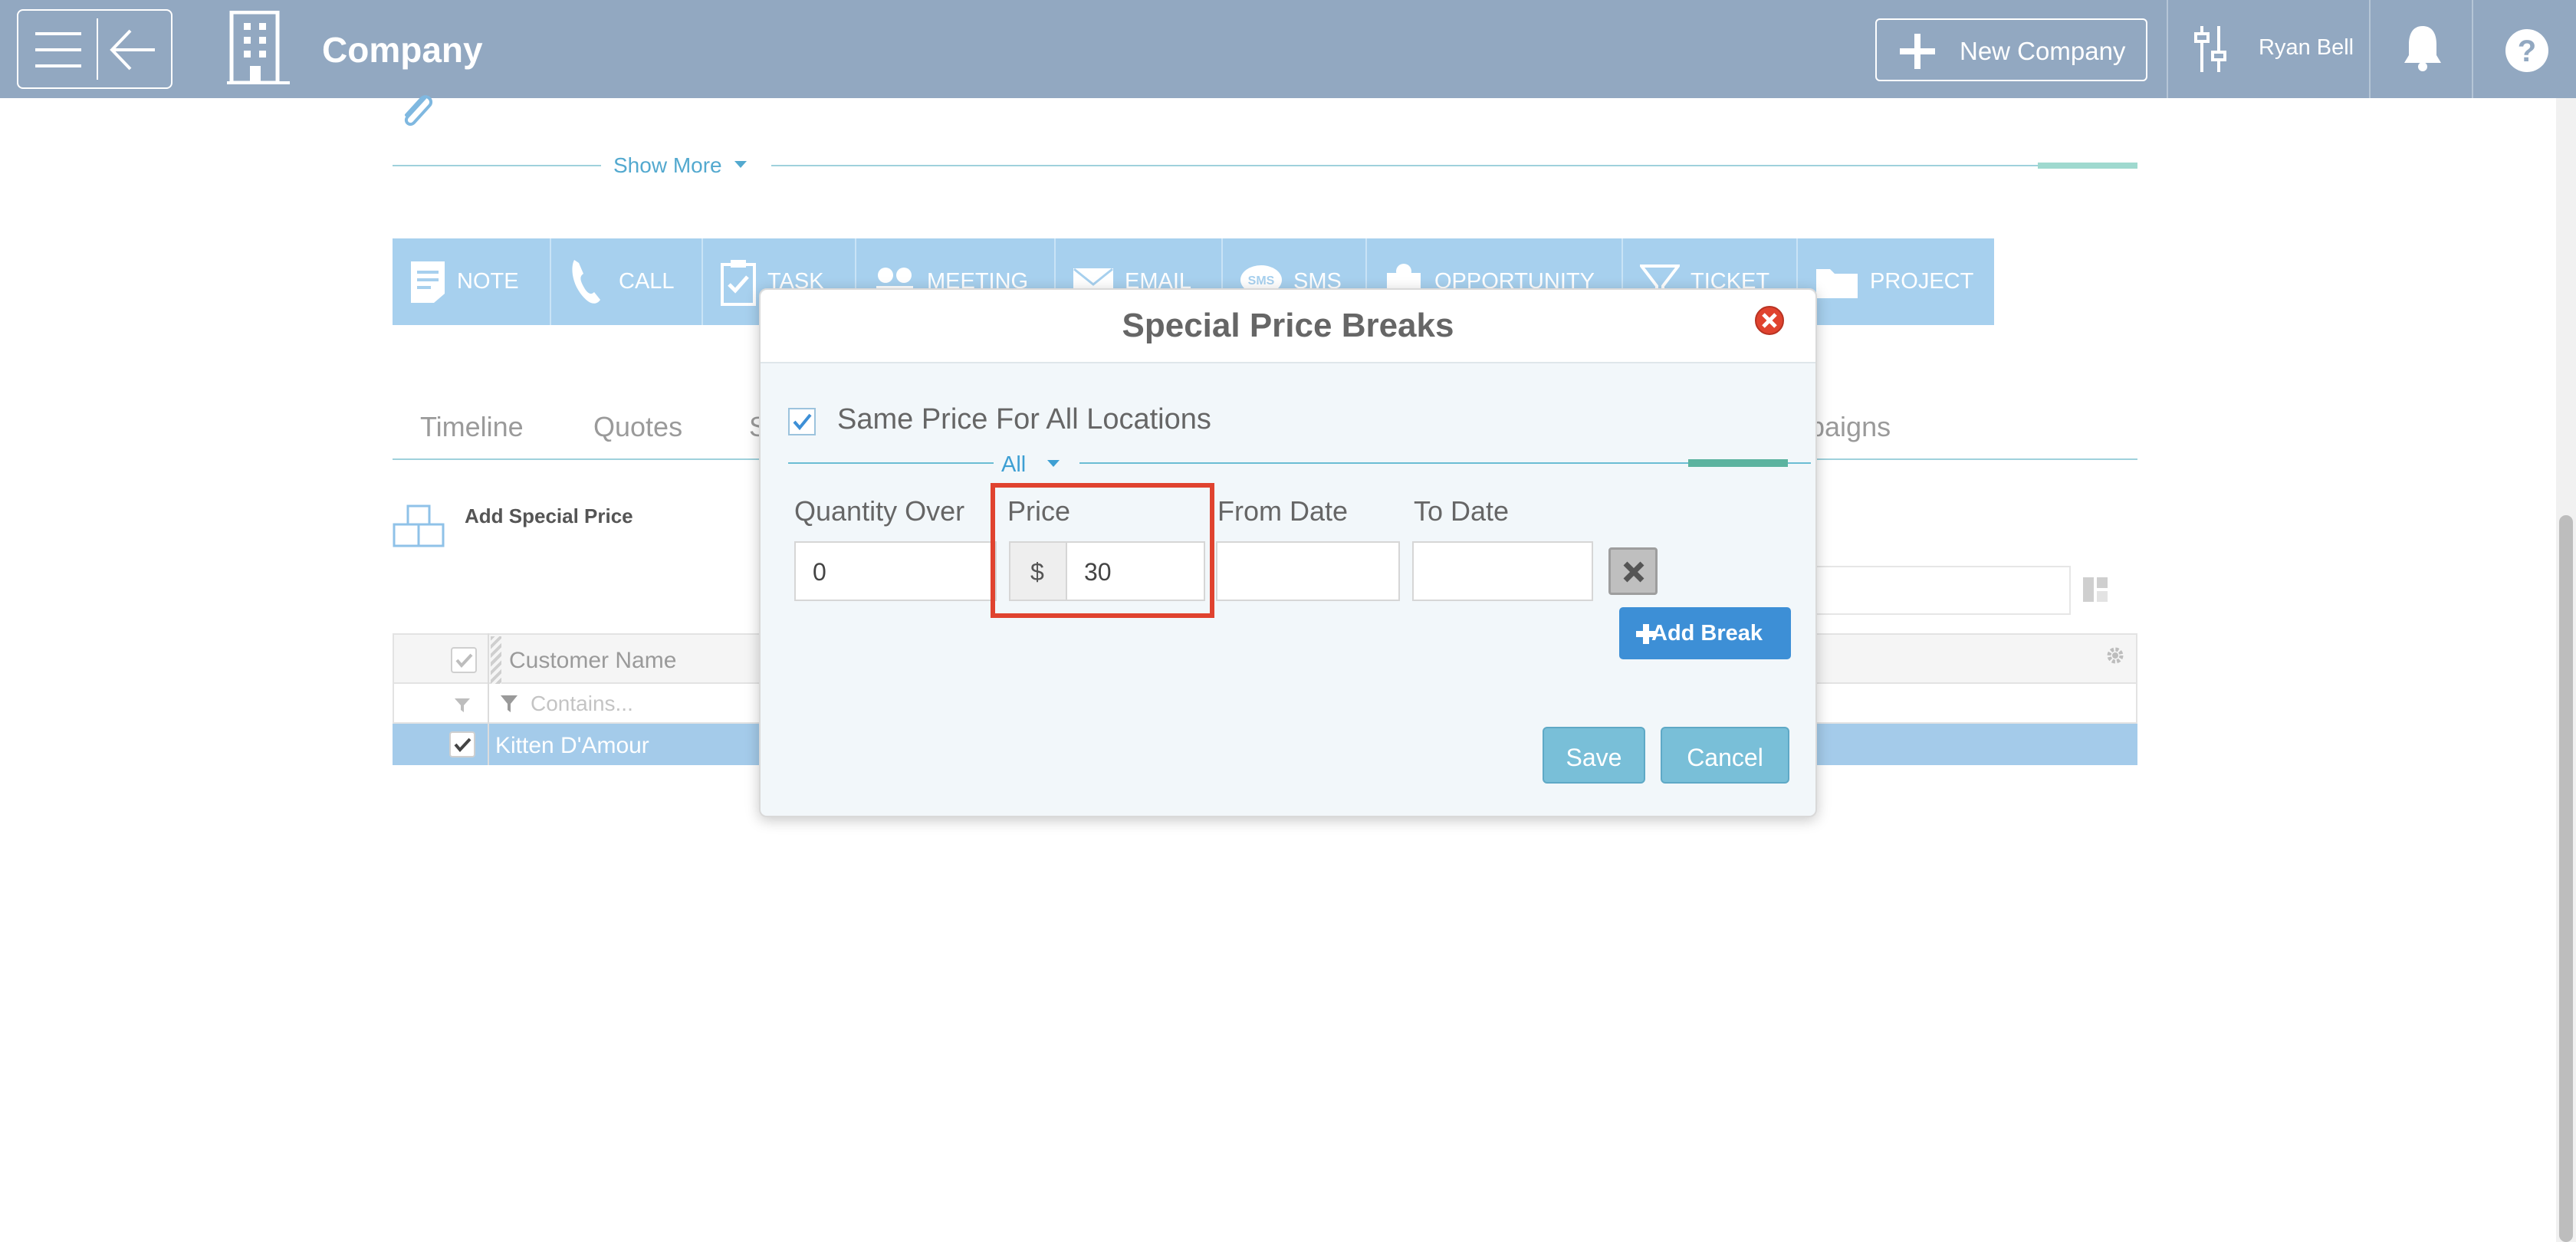 The width and height of the screenshot is (2576, 1242). Describe the element at coordinates (472, 427) in the screenshot. I see `tab-timeline: Timeline` at that location.